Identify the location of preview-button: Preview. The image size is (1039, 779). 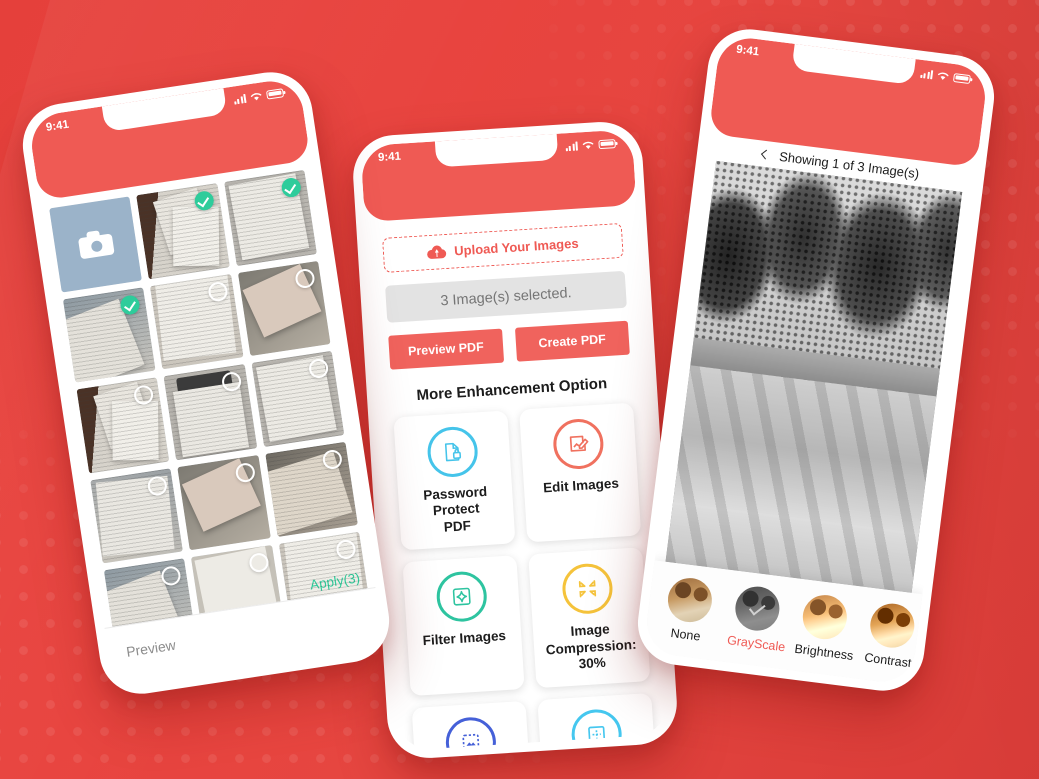
(151, 648).